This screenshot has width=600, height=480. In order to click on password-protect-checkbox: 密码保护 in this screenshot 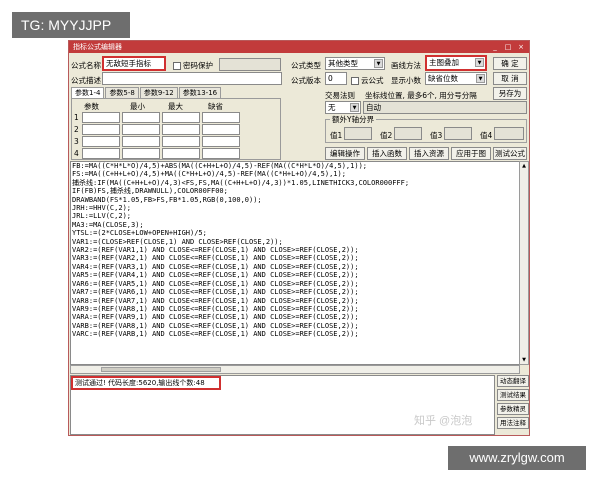, I will do `click(193, 65)`.